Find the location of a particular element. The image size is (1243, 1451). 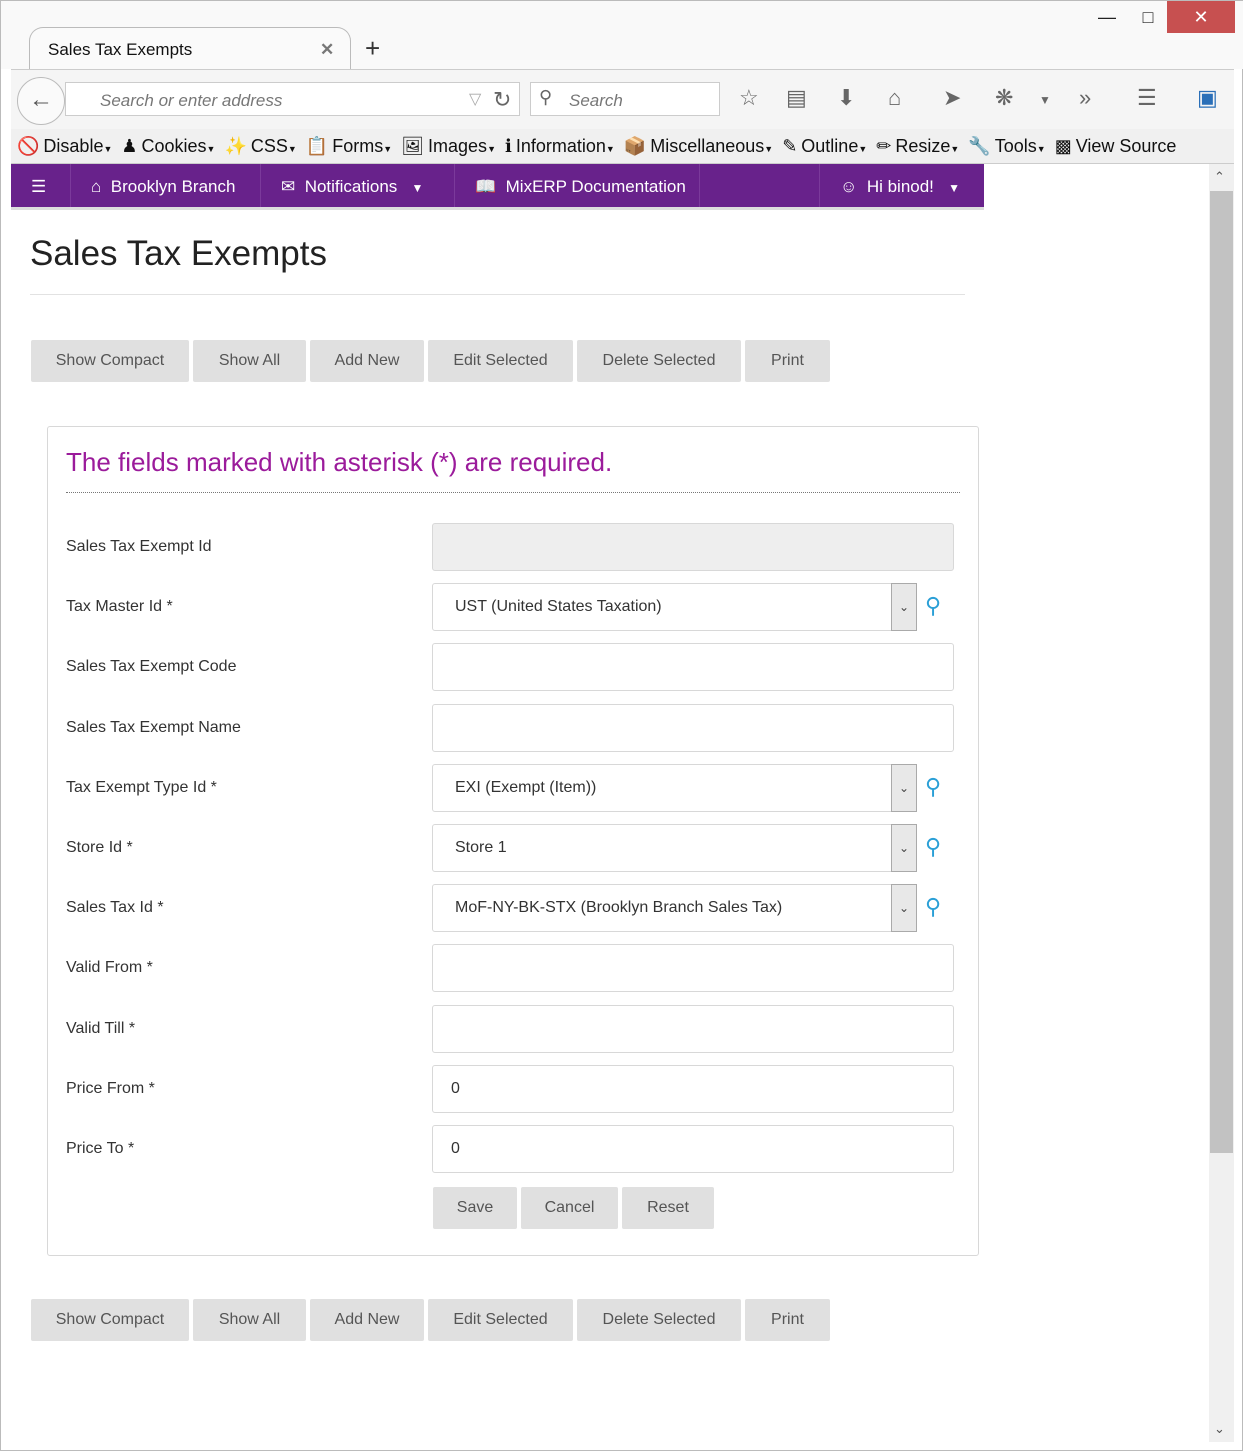

cancel-button: Cancel is located at coordinates (569, 1208).